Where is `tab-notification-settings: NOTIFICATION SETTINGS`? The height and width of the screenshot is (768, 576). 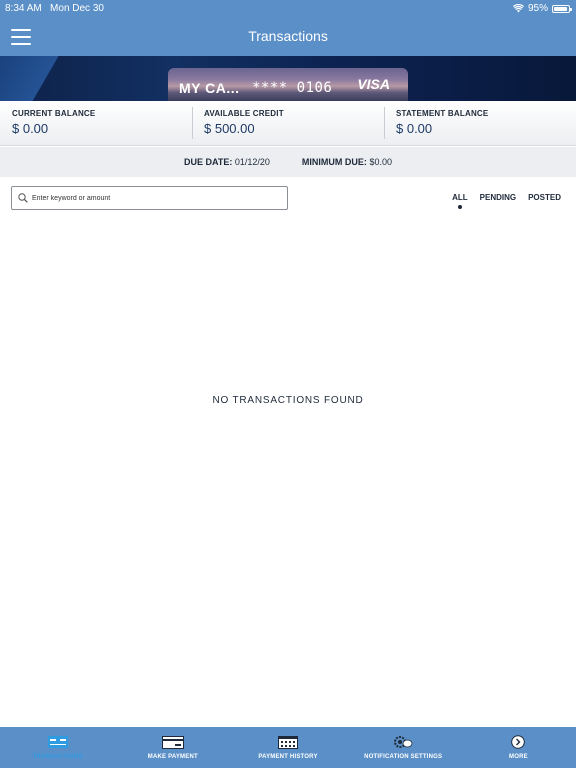
tab-notification-settings: NOTIFICATION SETTINGS is located at coordinates (403, 747).